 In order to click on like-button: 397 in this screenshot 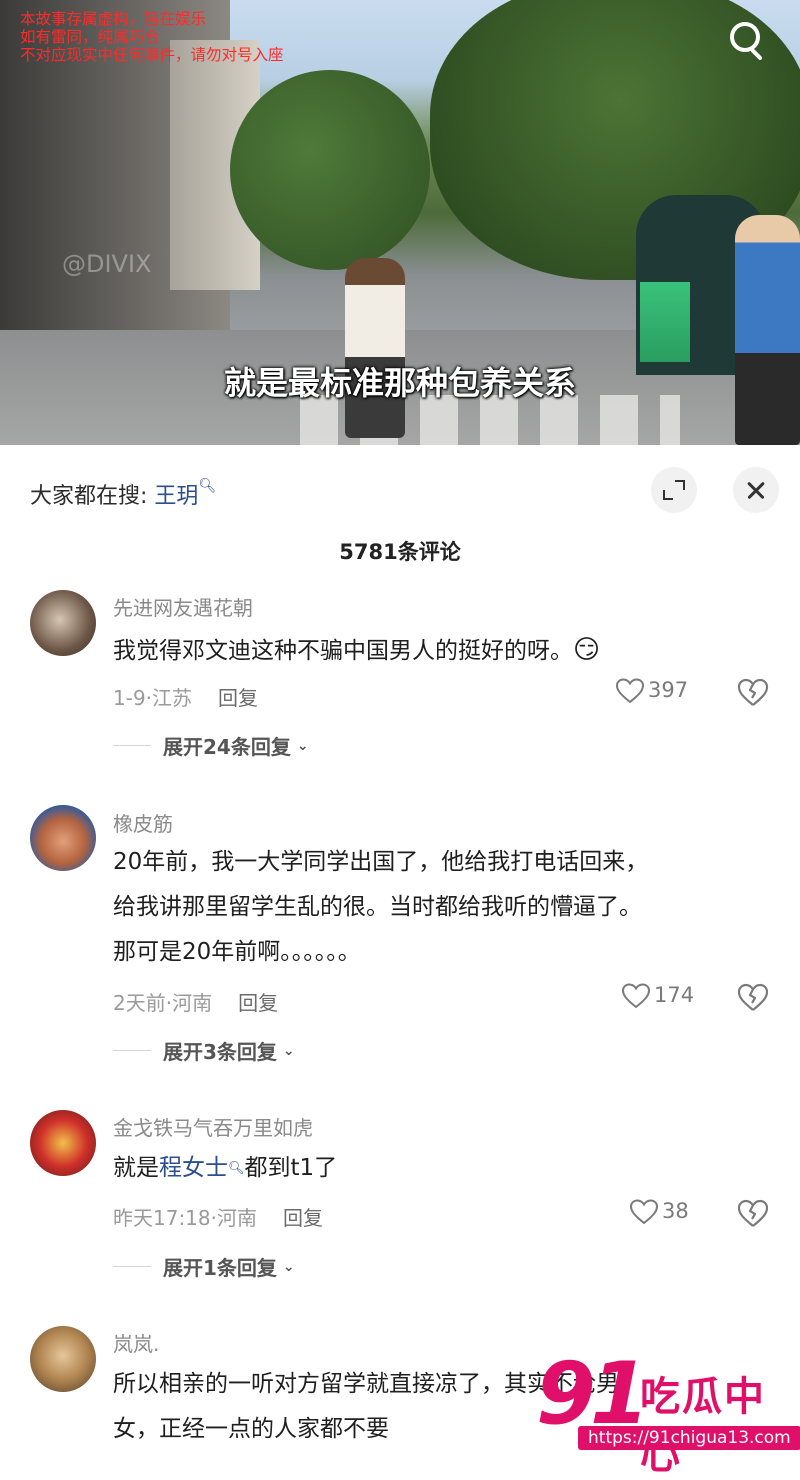, I will do `click(652, 691)`.